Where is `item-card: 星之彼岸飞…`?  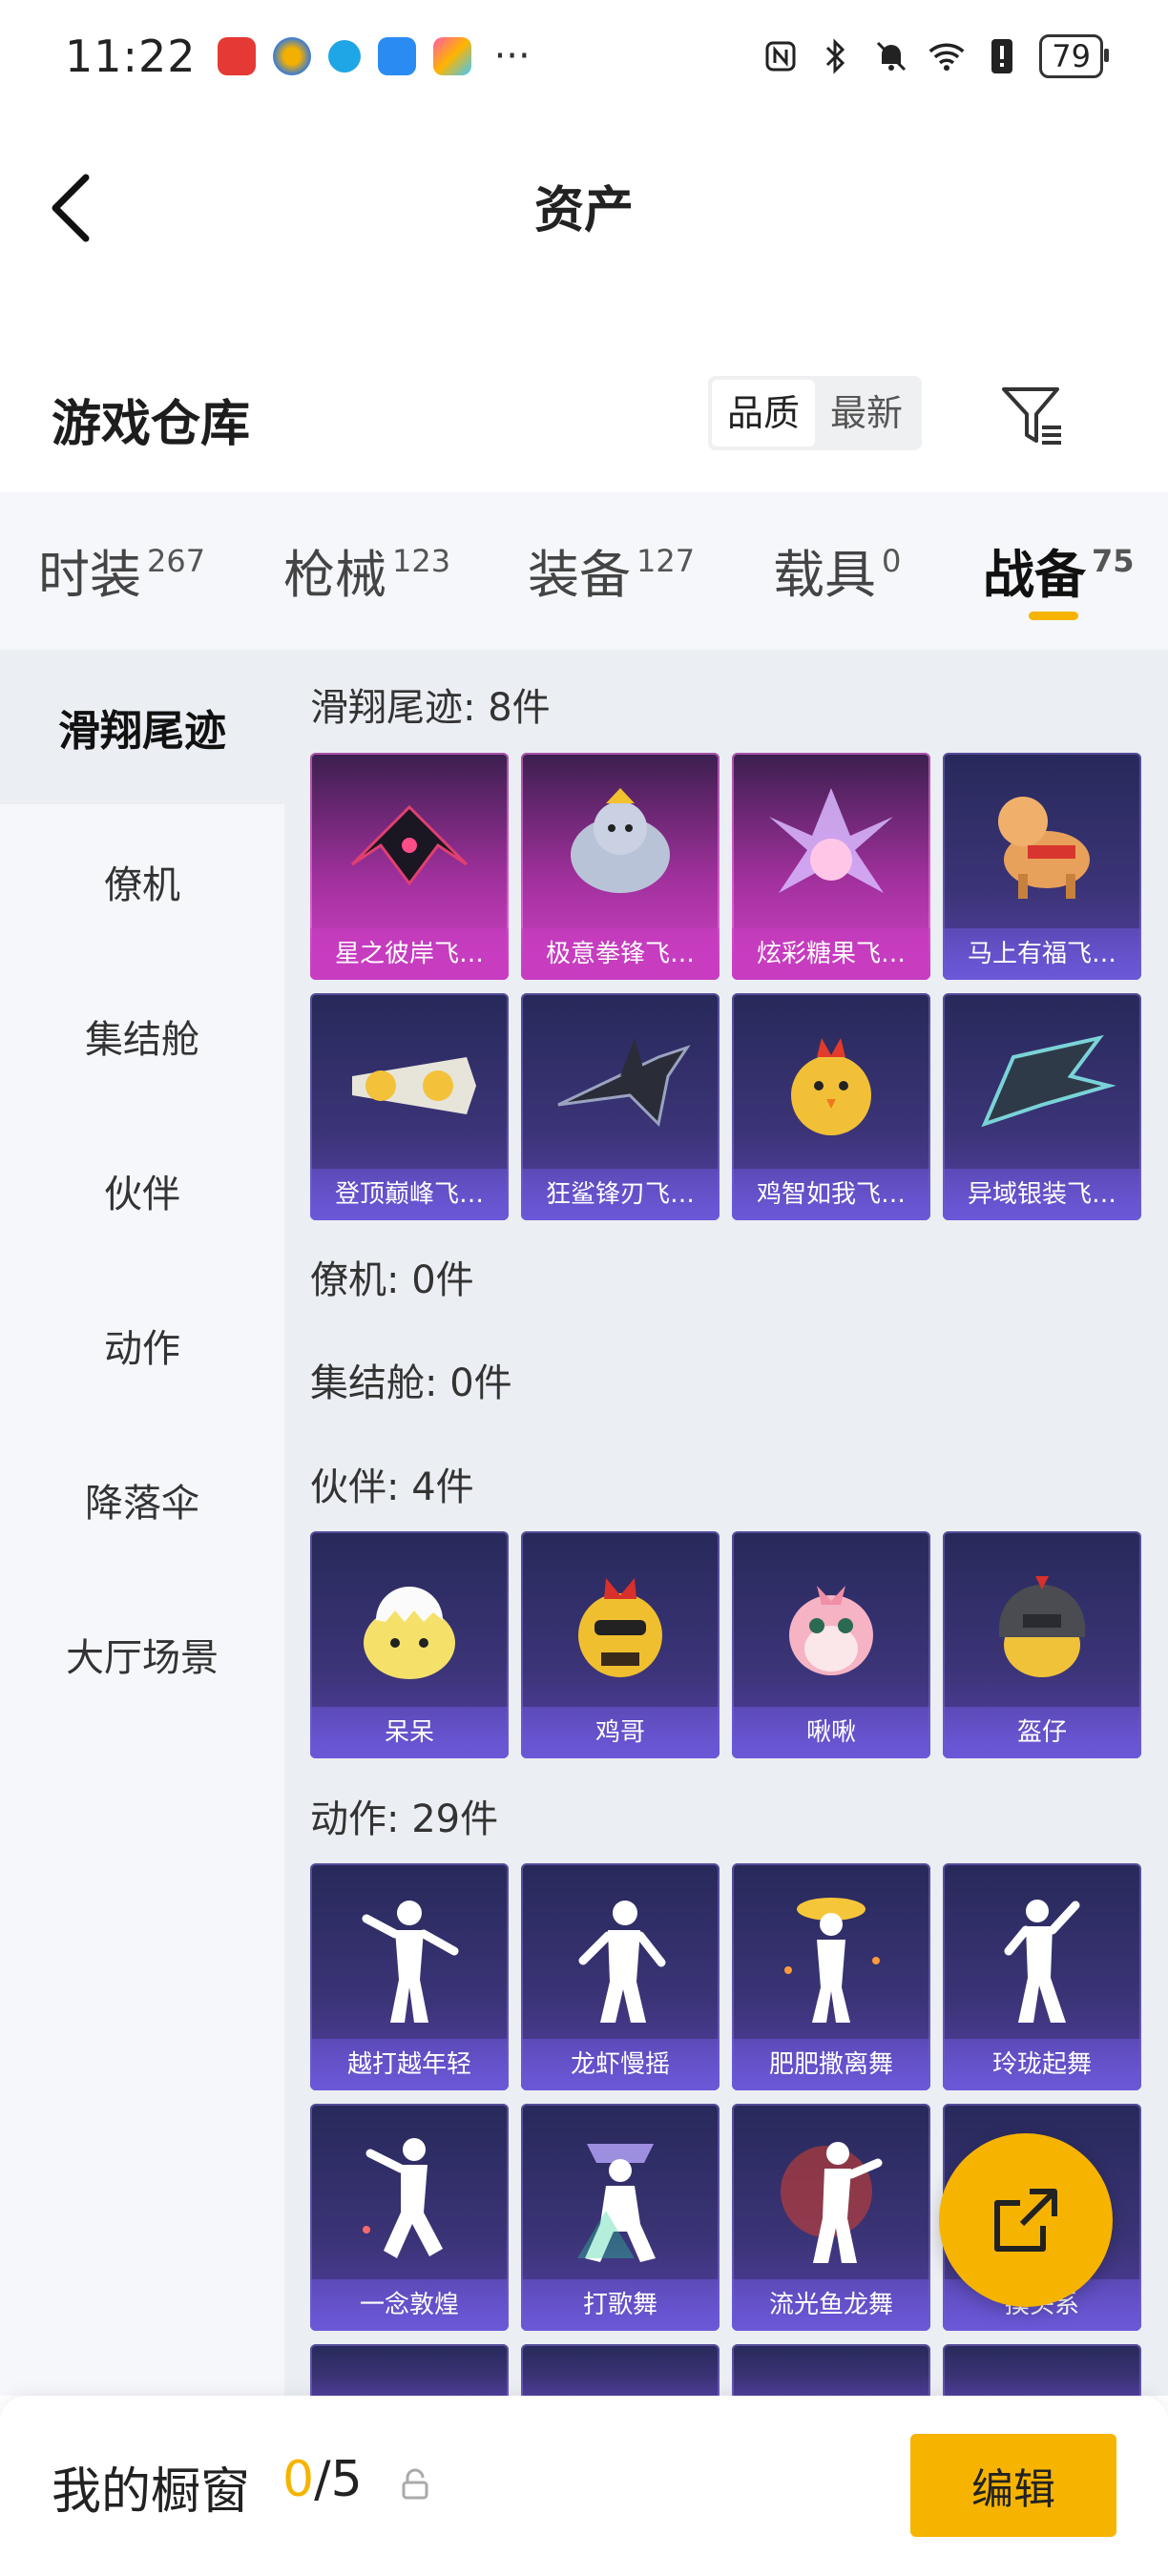
item-card: 星之彼岸飞… is located at coordinates (409, 866).